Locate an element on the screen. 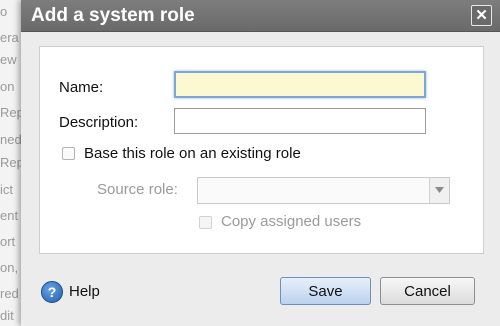 The width and height of the screenshot is (500, 326). background-text: on is located at coordinates (7, 86).